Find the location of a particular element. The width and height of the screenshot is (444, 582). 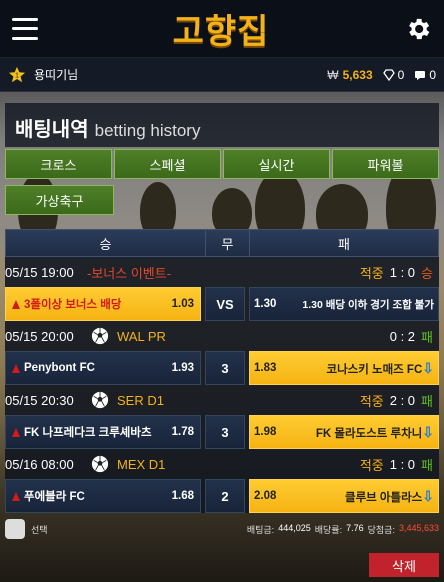

bet-amount-label: 배팅금: is located at coordinates (260, 529).